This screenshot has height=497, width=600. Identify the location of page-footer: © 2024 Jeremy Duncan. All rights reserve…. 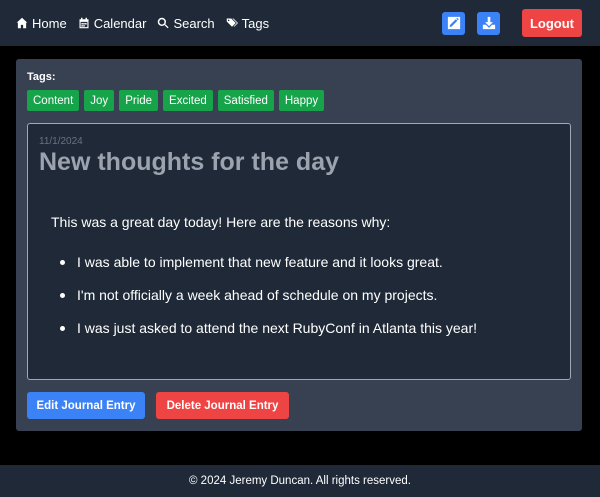
(300, 481).